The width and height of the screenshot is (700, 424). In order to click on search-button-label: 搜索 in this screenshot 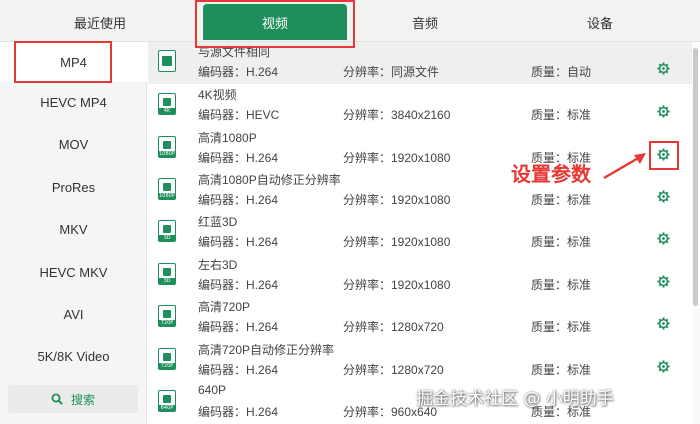, I will do `click(82, 399)`.